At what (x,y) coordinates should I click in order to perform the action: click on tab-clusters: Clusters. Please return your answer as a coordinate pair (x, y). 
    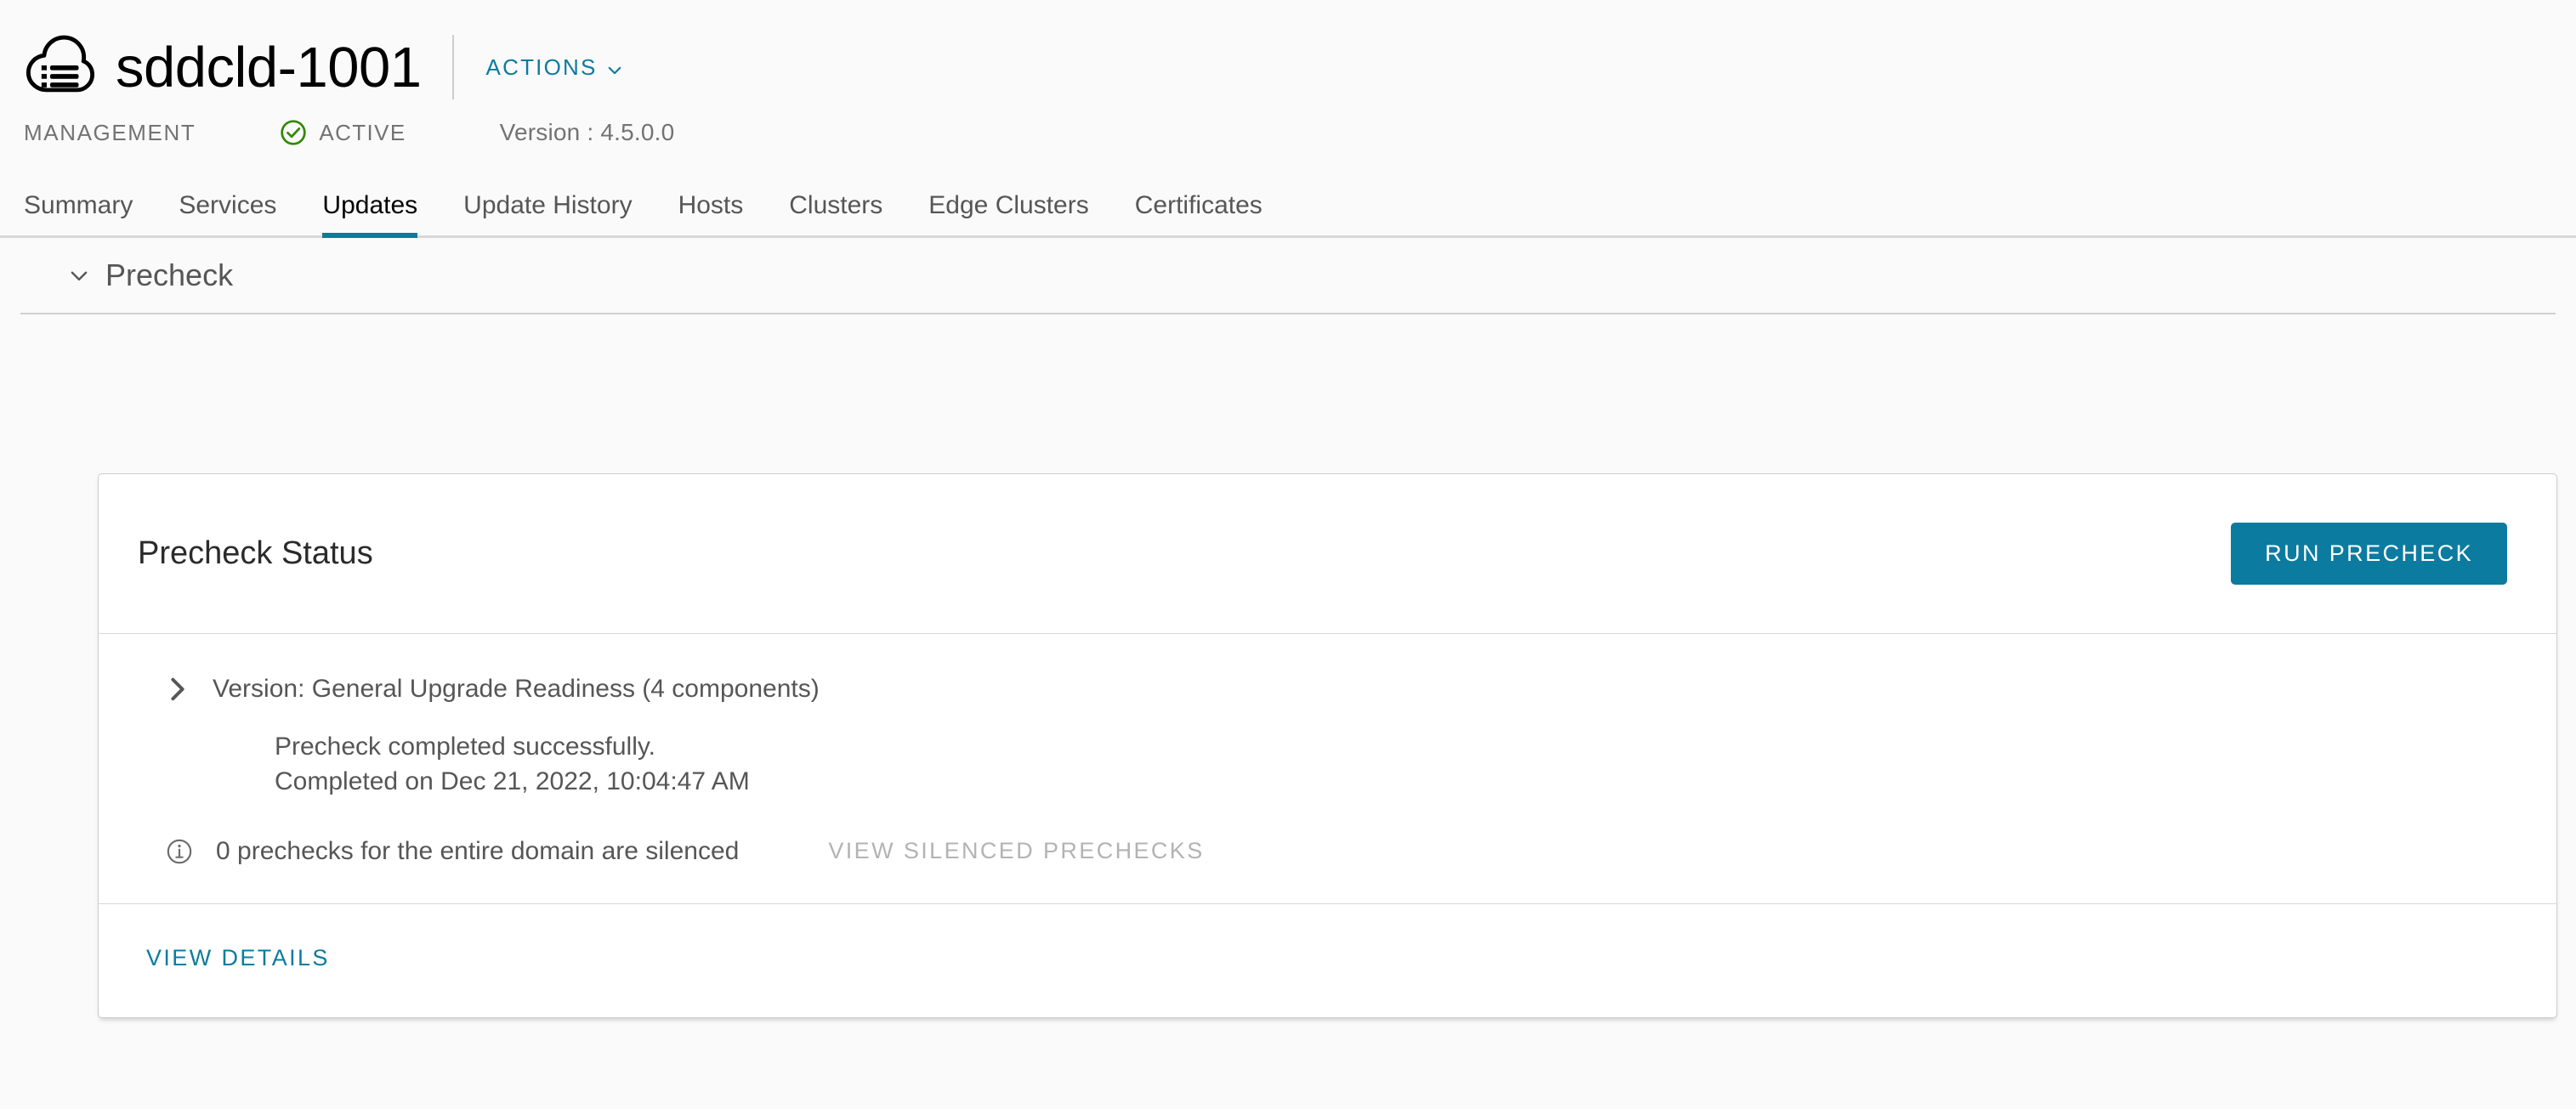
    Looking at the image, I should click on (836, 213).